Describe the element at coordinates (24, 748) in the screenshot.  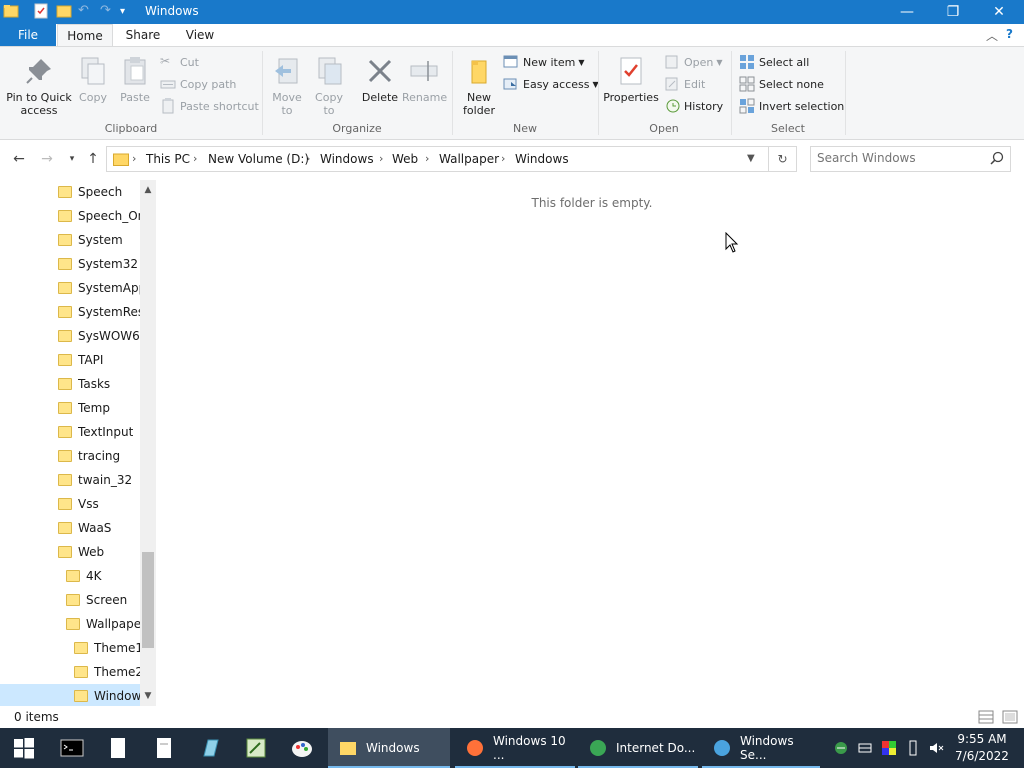
I see `windows-start-icon` at that location.